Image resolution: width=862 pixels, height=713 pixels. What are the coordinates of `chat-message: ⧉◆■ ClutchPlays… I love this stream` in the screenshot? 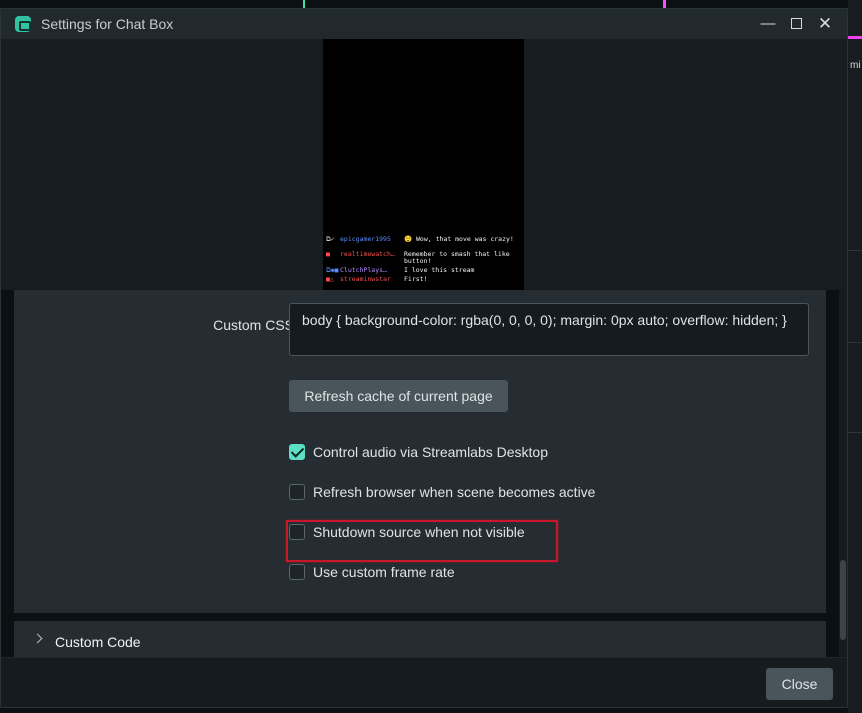 It's located at (424, 270).